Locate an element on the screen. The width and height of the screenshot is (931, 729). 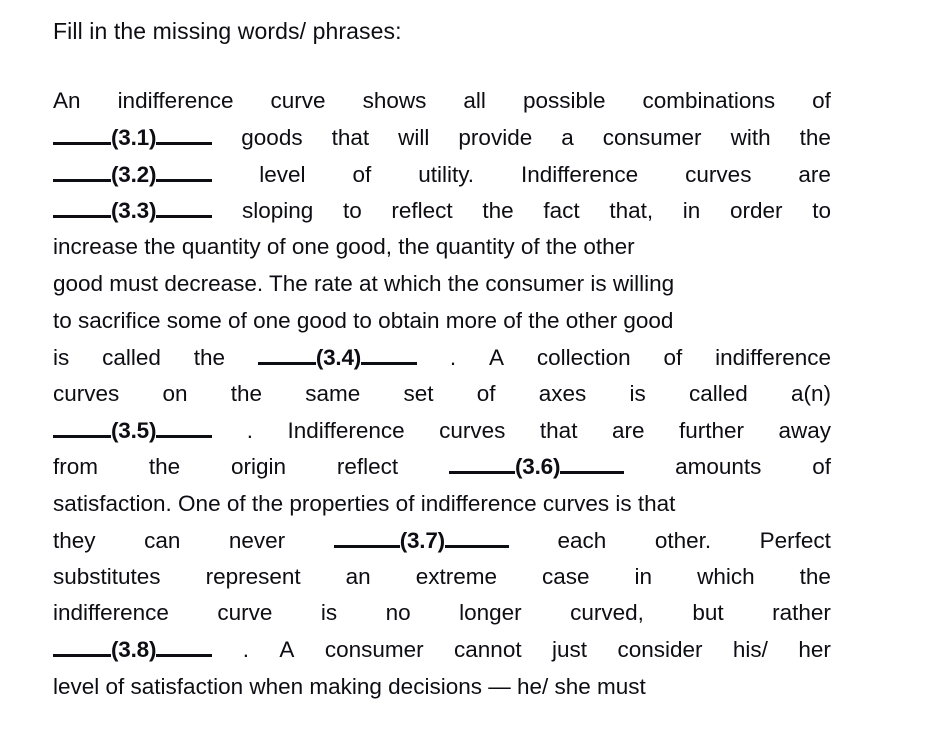
punctuation: . is located at coordinates (453, 357).